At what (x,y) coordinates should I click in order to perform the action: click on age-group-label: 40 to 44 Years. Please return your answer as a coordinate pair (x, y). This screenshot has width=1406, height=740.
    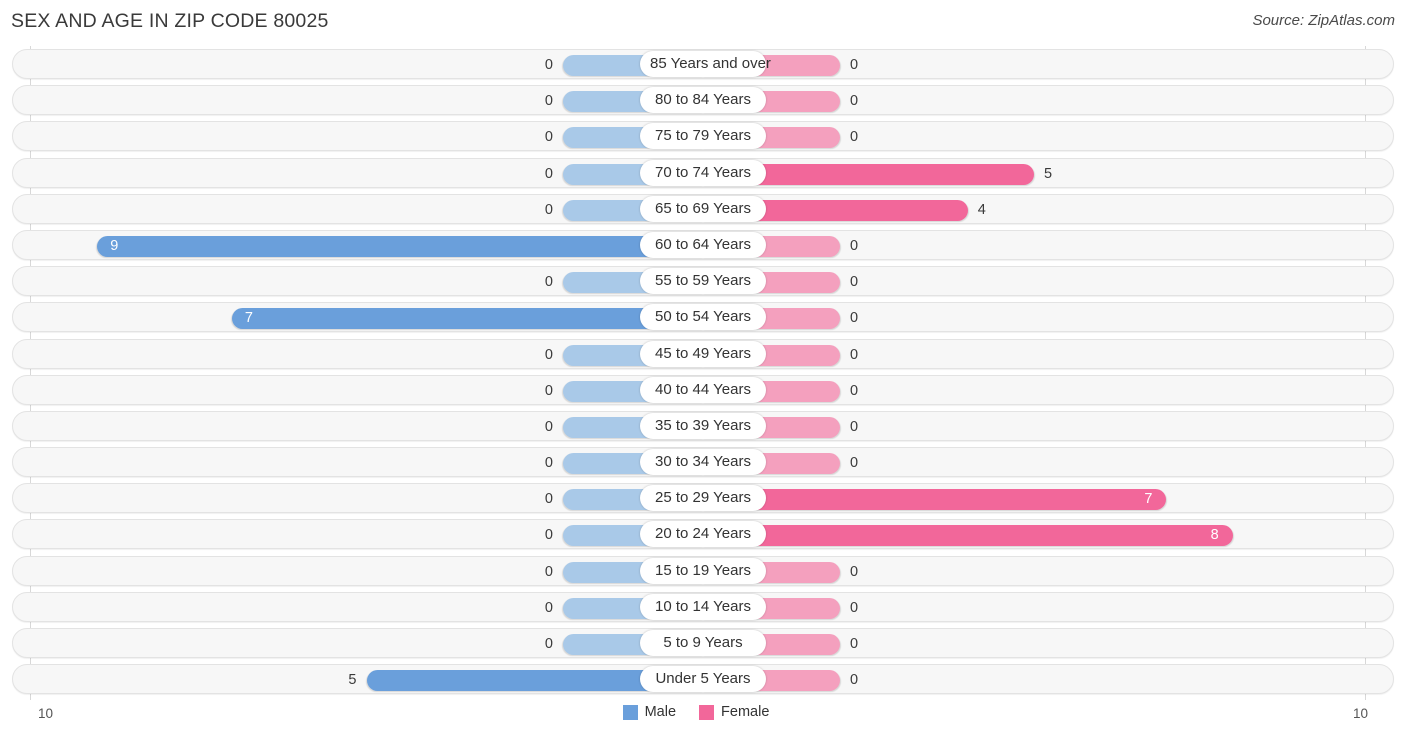
    Looking at the image, I should click on (703, 389).